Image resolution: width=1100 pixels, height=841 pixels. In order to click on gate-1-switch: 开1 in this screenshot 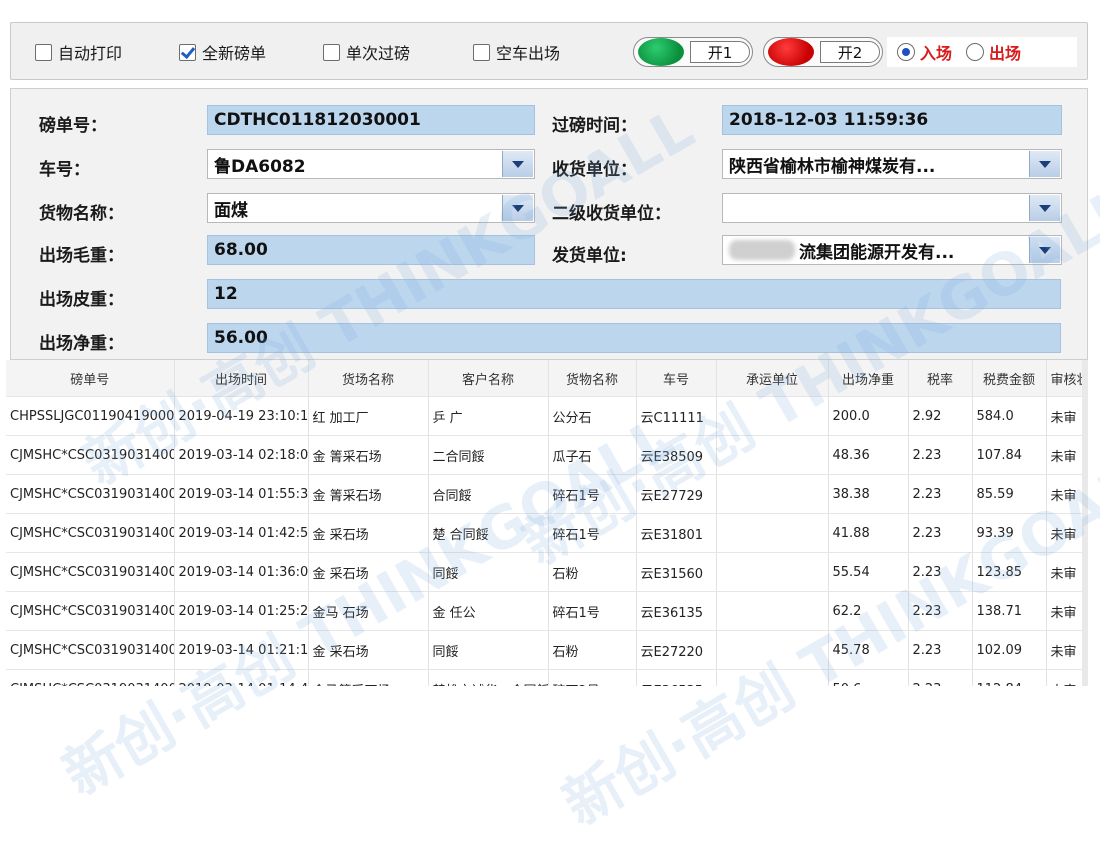, I will do `click(693, 52)`.